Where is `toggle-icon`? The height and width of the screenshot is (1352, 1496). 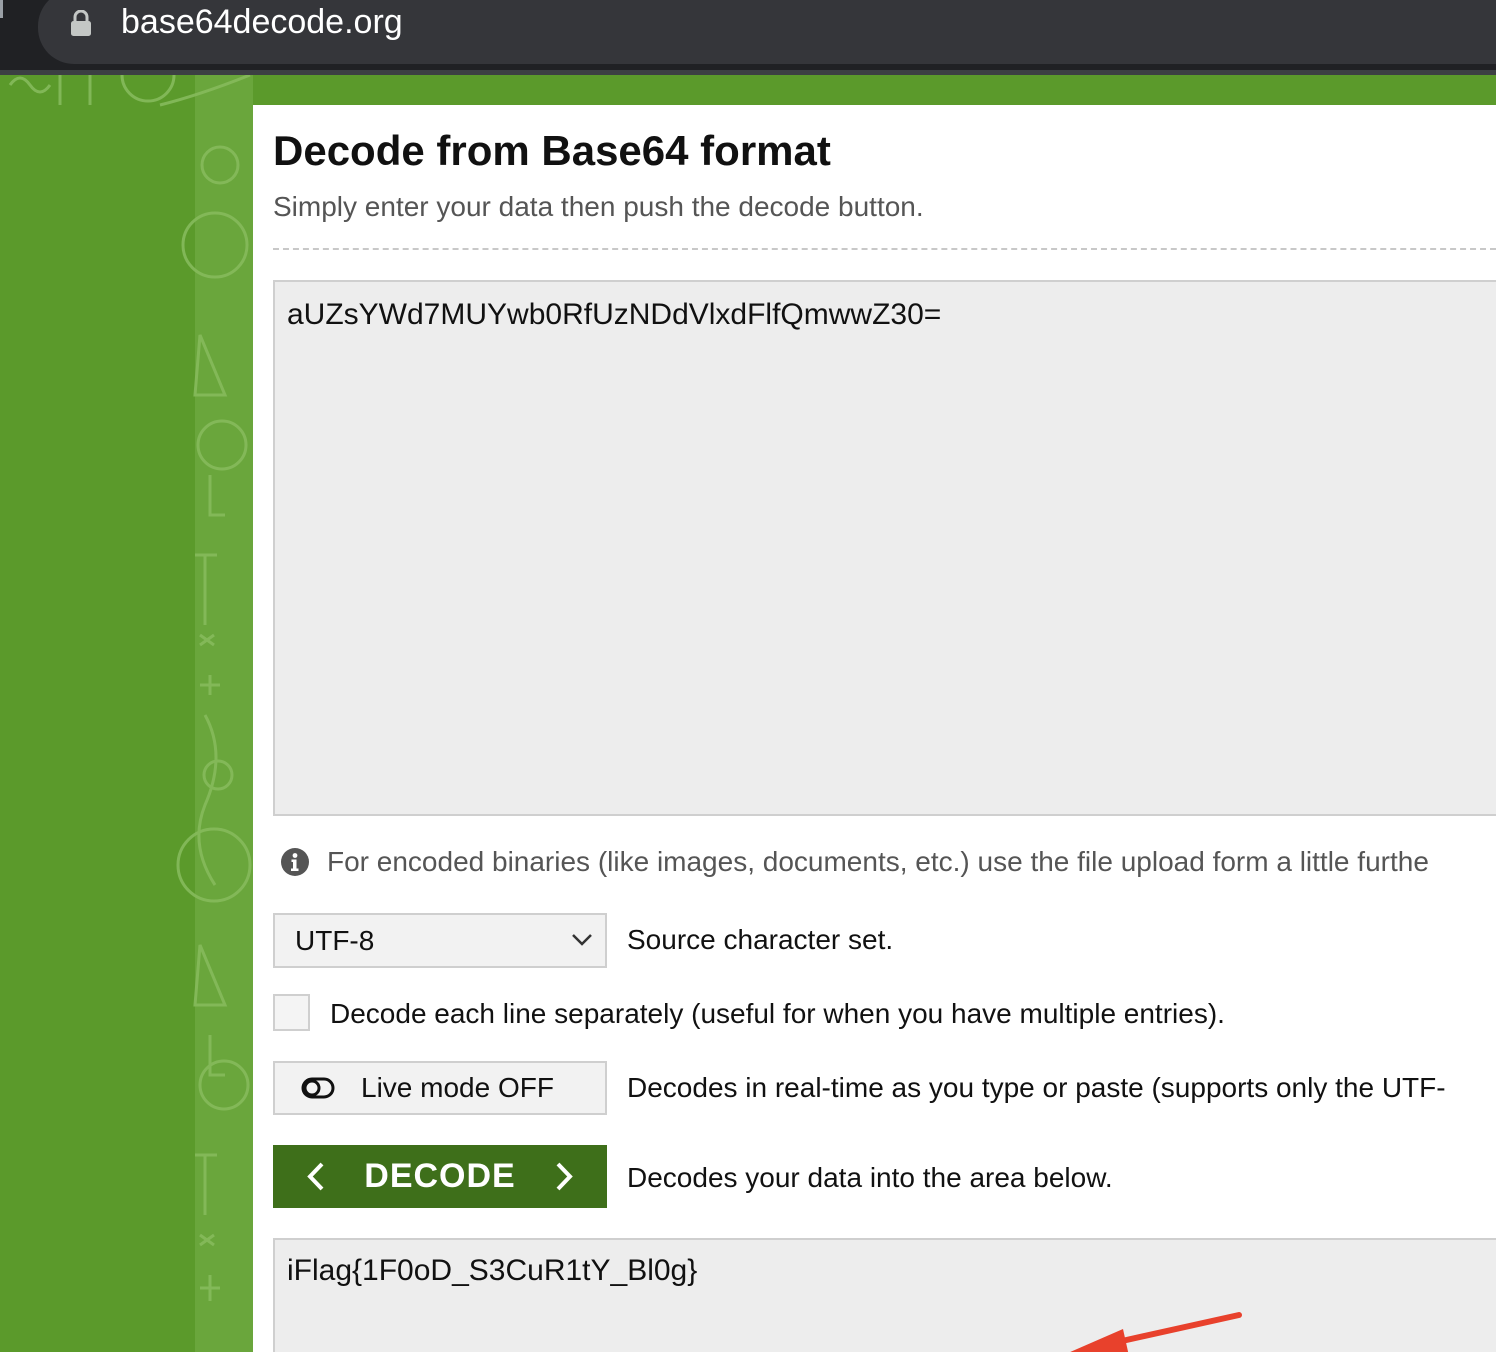 toggle-icon is located at coordinates (318, 1088).